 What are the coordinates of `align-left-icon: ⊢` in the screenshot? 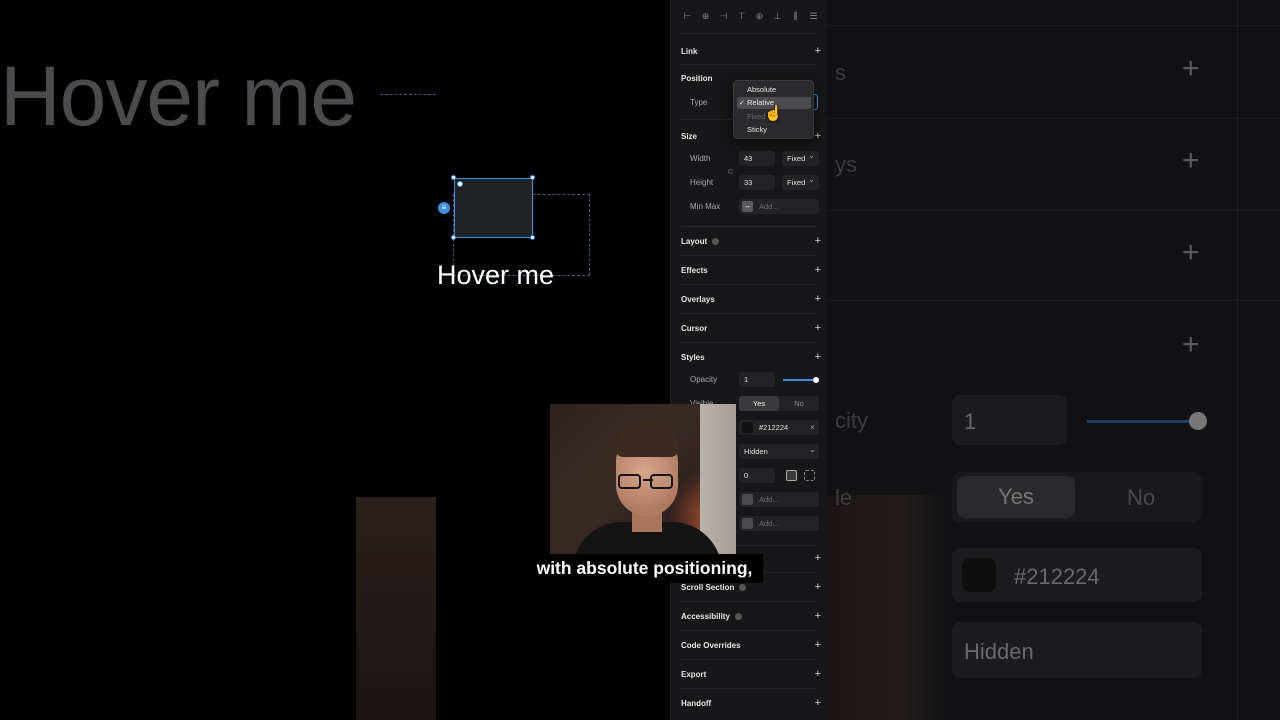 It's located at (687, 16).